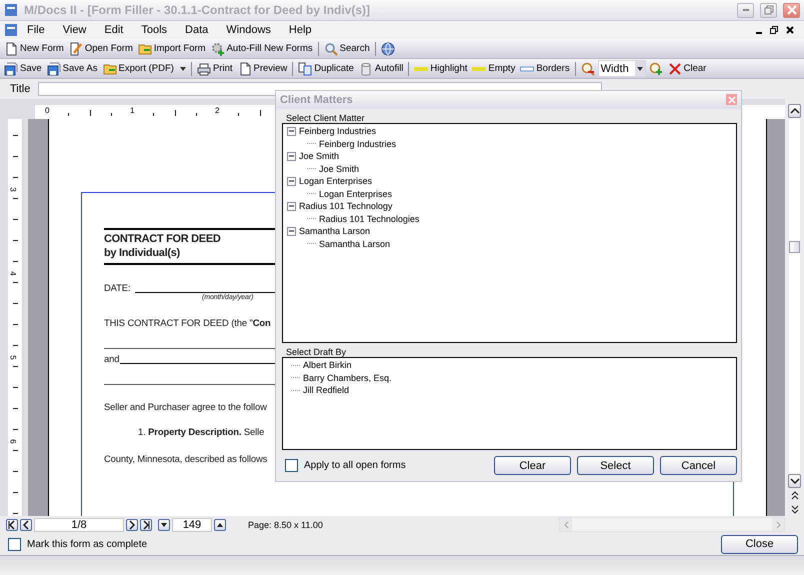 This screenshot has height=575, width=804. I want to click on toolbar-button: Search, so click(347, 48).